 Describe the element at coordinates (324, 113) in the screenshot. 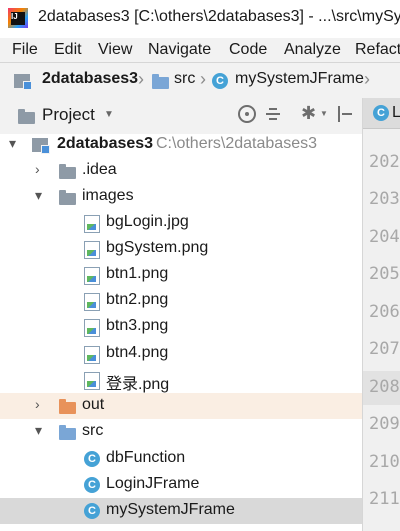

I see `settings-dropdown-icon: ▼` at that location.